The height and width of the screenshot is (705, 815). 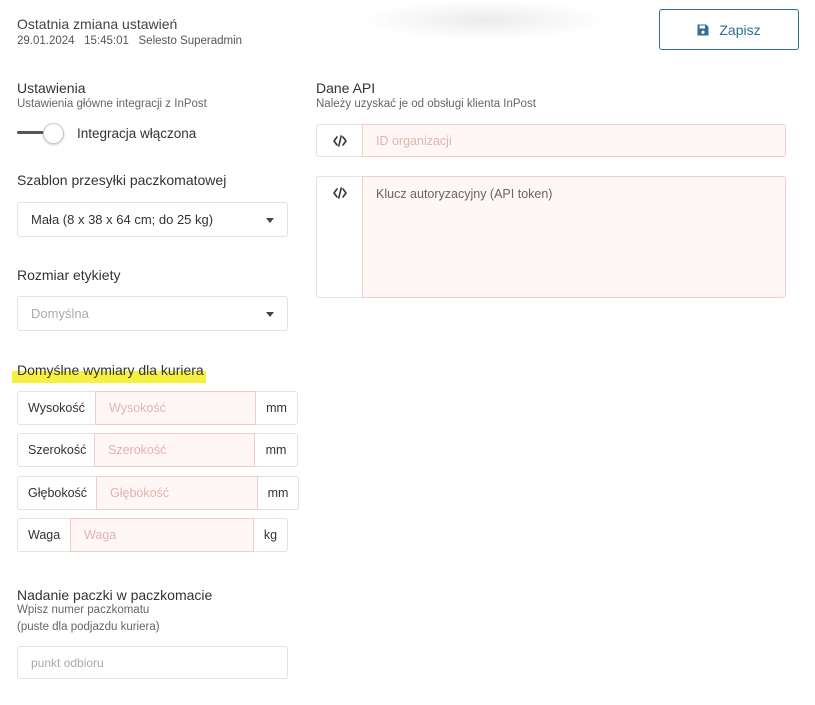 I want to click on last-change-date: 29.01.2024, so click(x=46, y=41).